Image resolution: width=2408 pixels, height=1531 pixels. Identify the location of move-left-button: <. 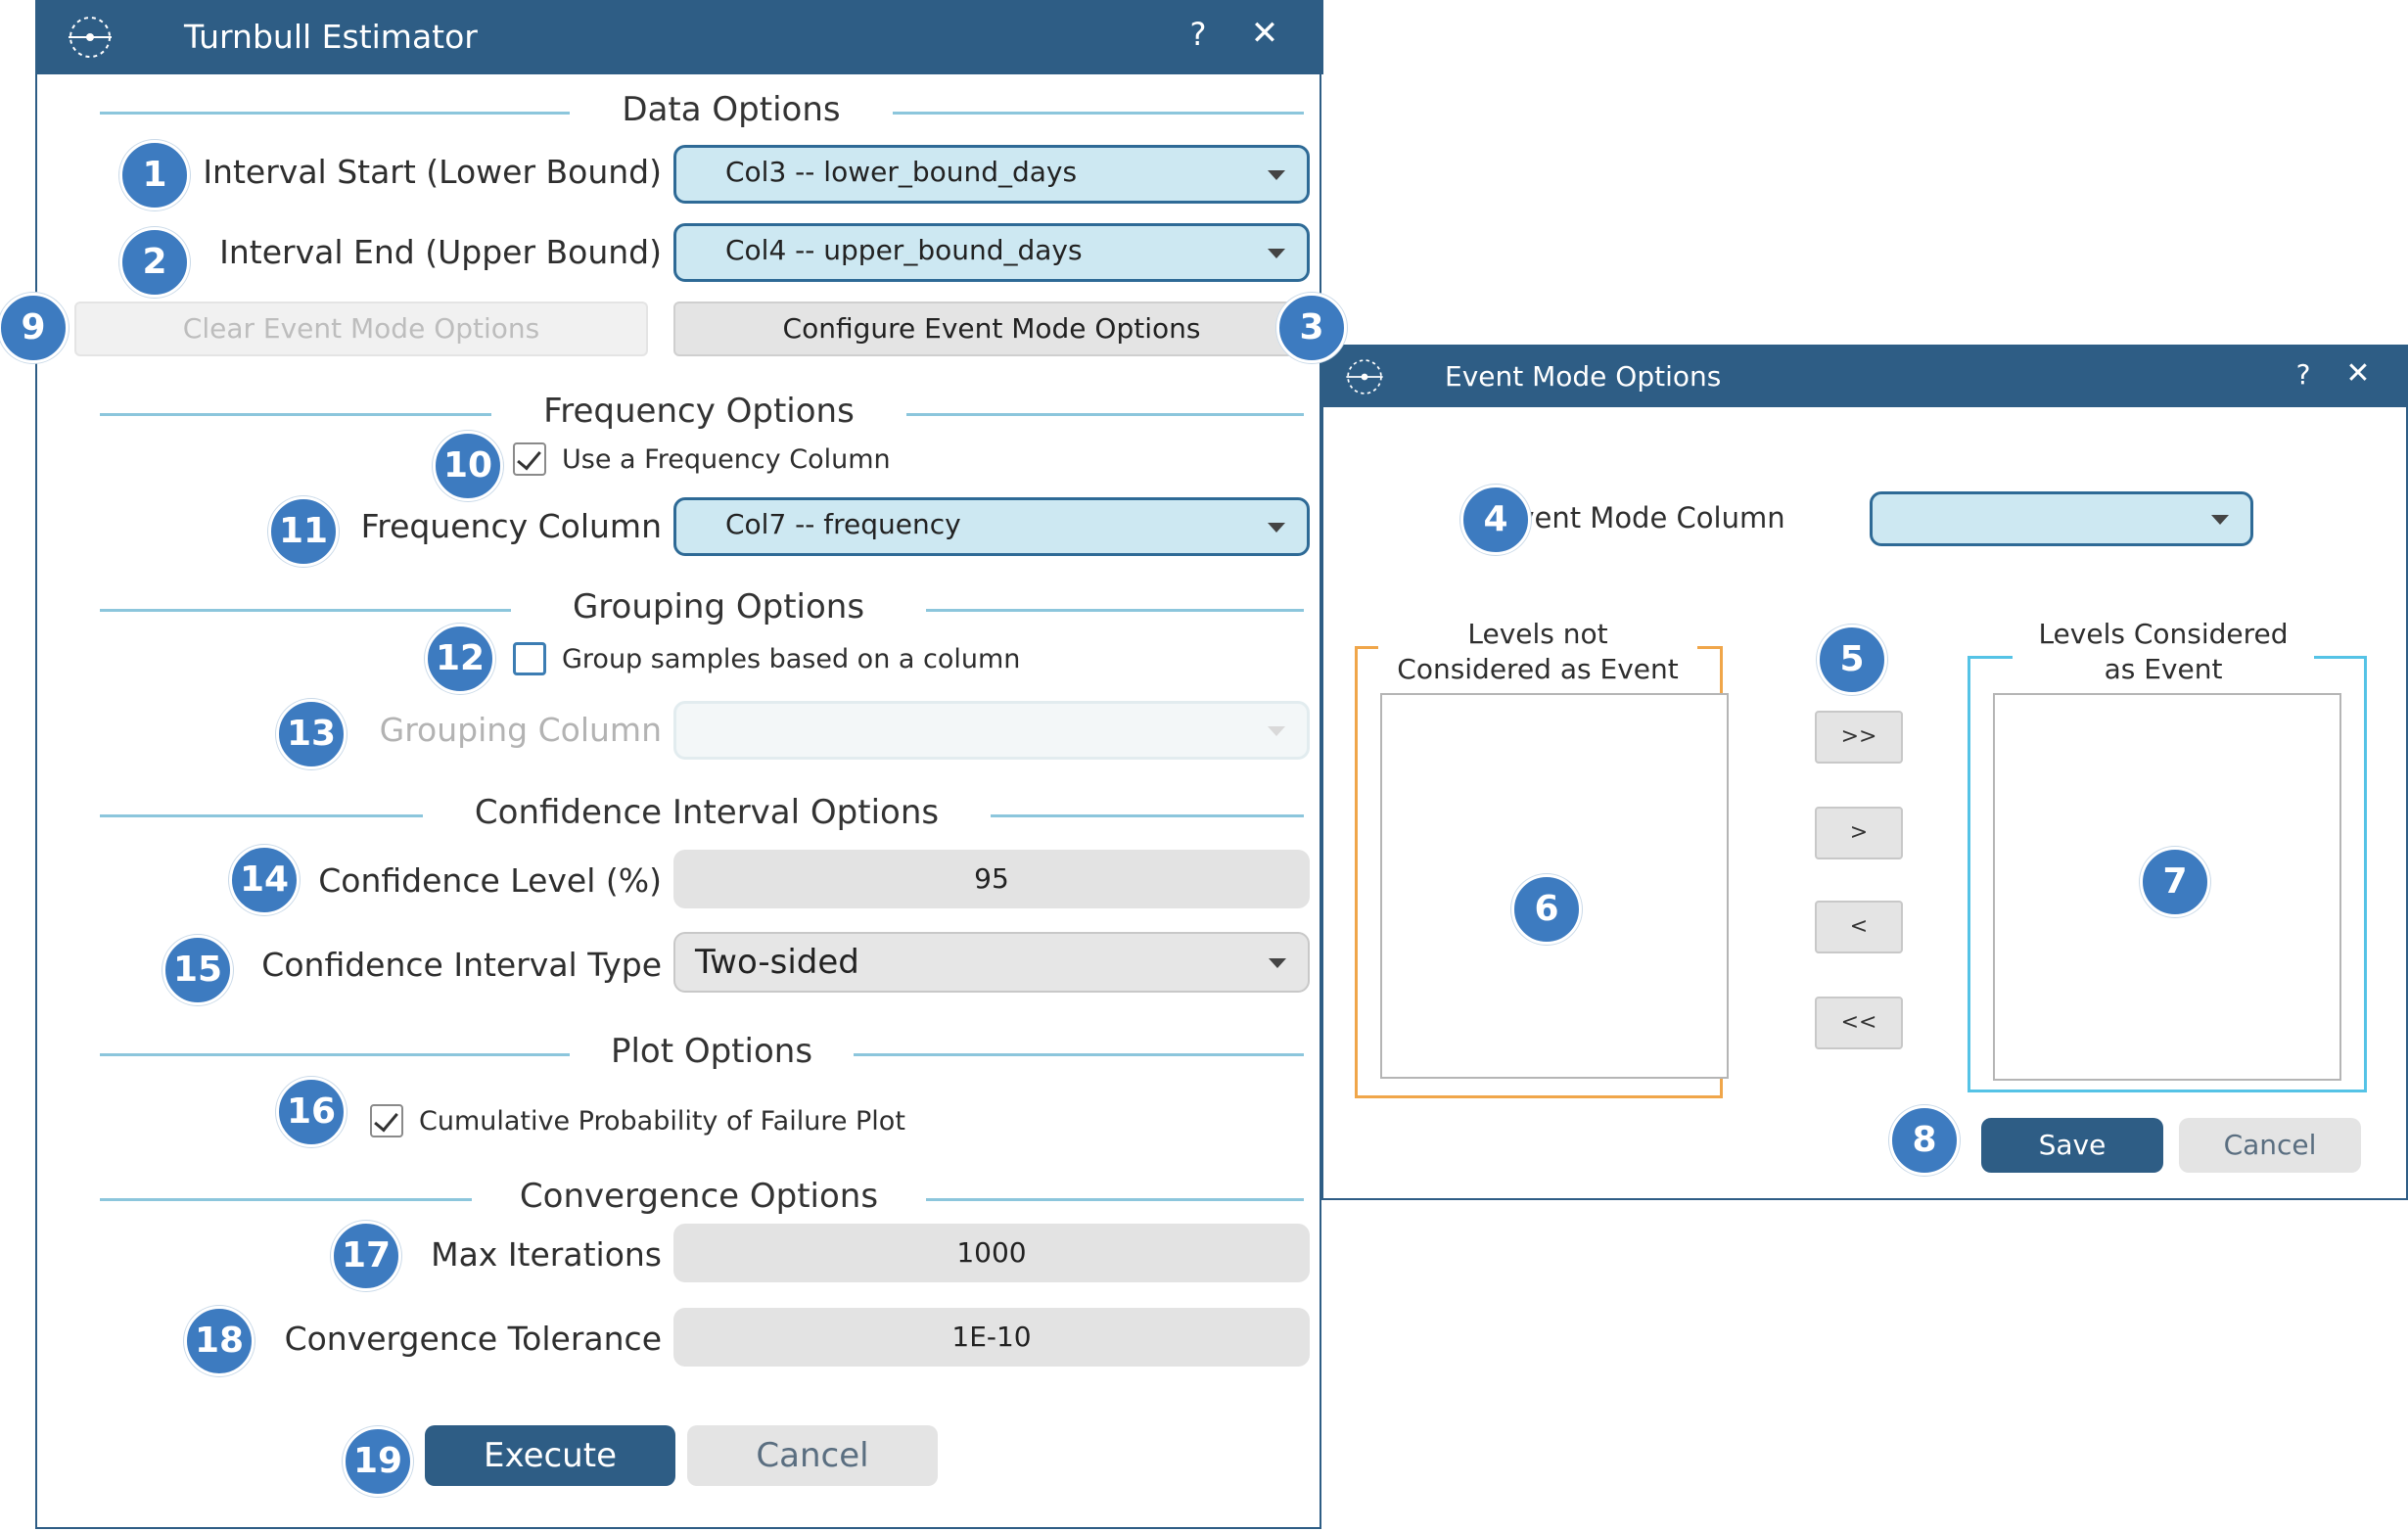
(1859, 927).